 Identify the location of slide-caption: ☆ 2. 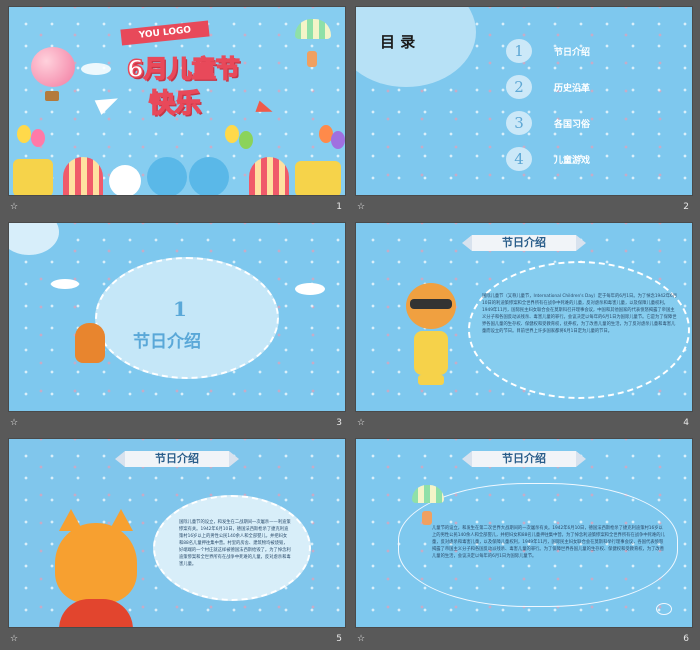
(524, 207).